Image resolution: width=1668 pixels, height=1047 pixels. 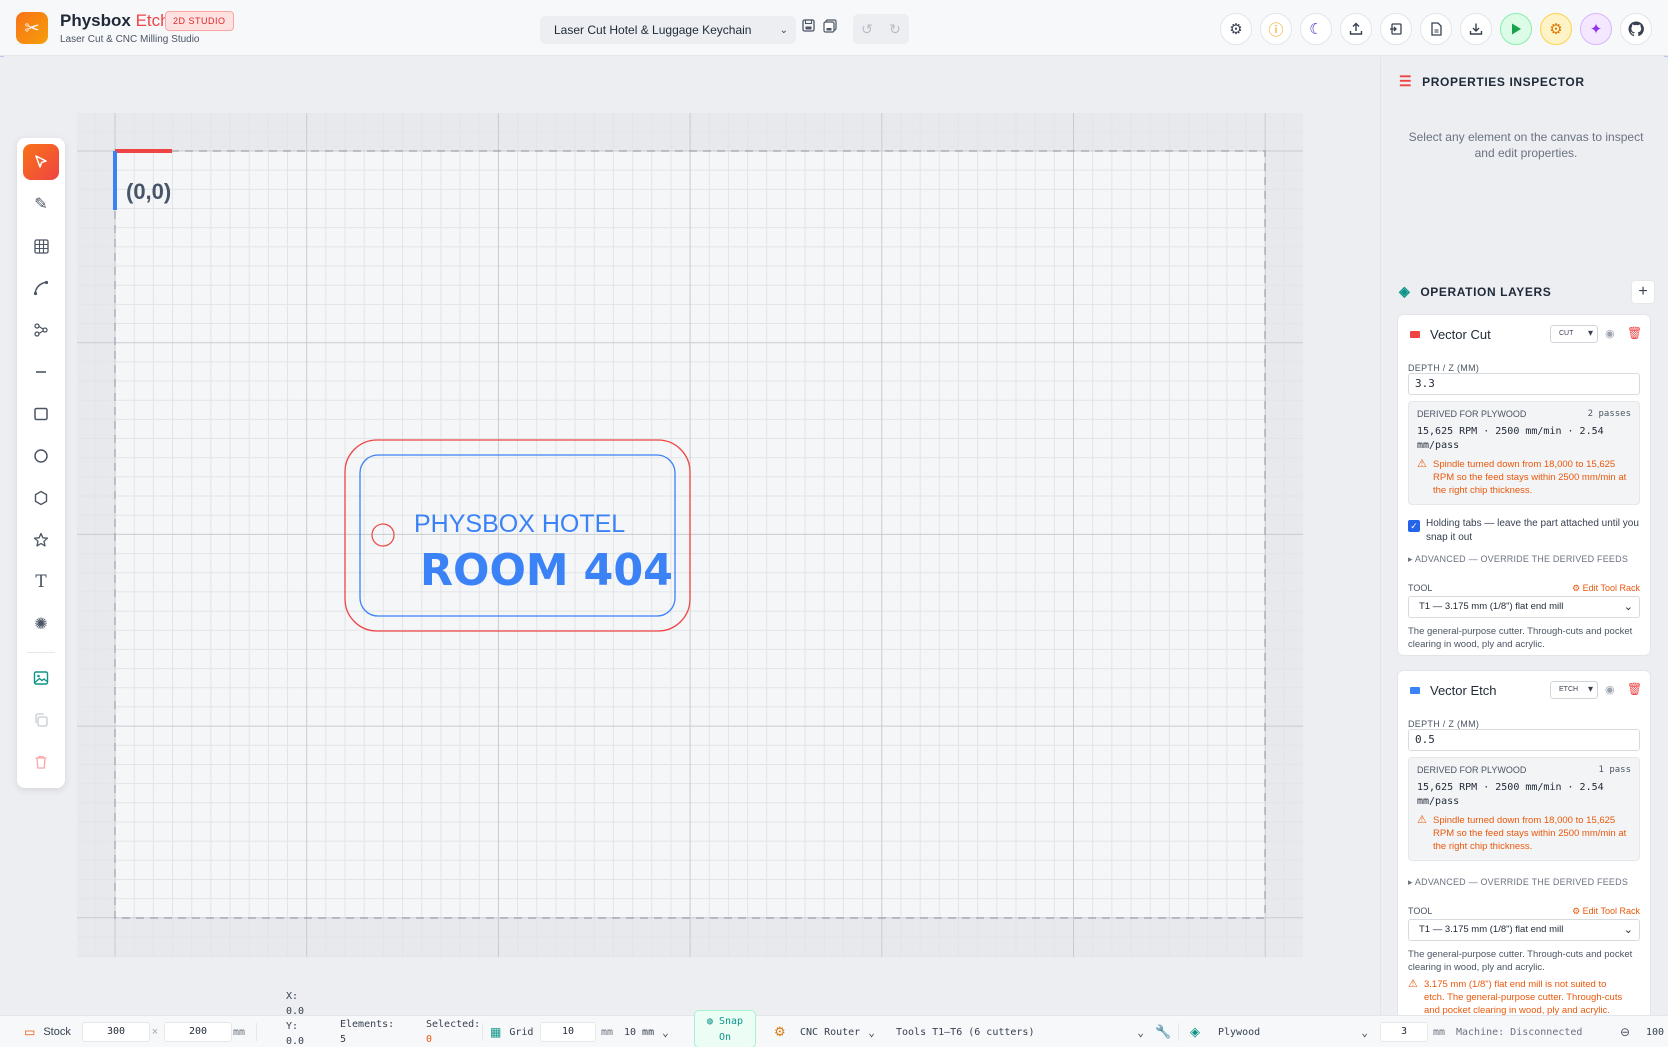 What do you see at coordinates (1476, 29) in the screenshot?
I see `download-icon` at bounding box center [1476, 29].